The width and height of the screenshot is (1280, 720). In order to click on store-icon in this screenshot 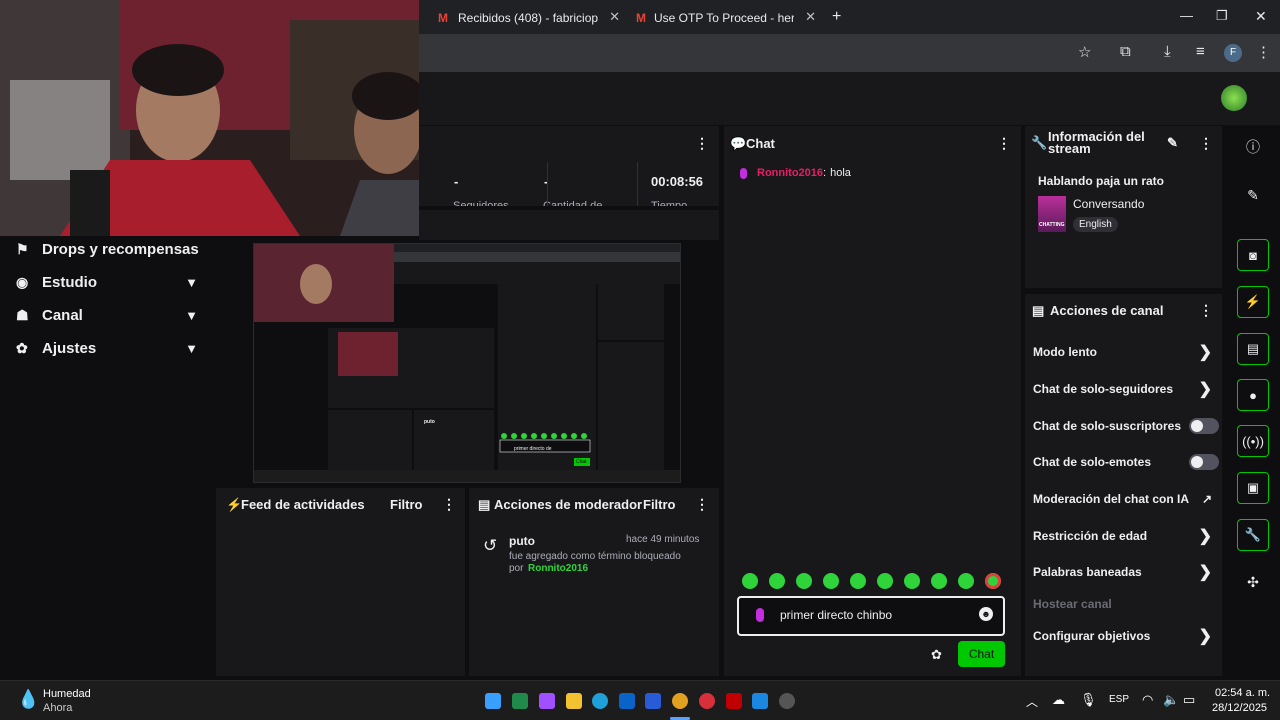, I will do `click(760, 701)`.